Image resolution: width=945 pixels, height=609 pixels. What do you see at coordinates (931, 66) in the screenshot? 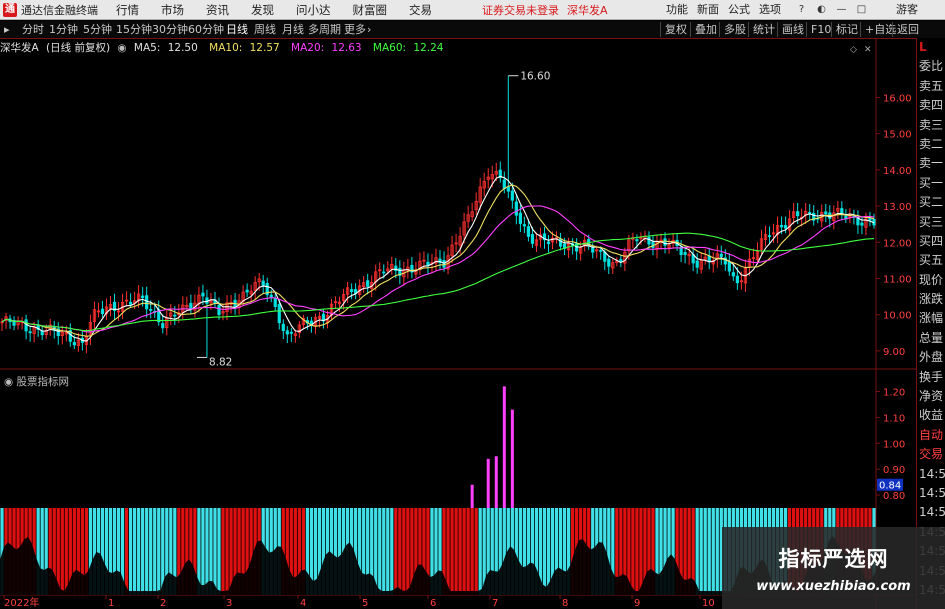
I see `panel-item: 委比` at bounding box center [931, 66].